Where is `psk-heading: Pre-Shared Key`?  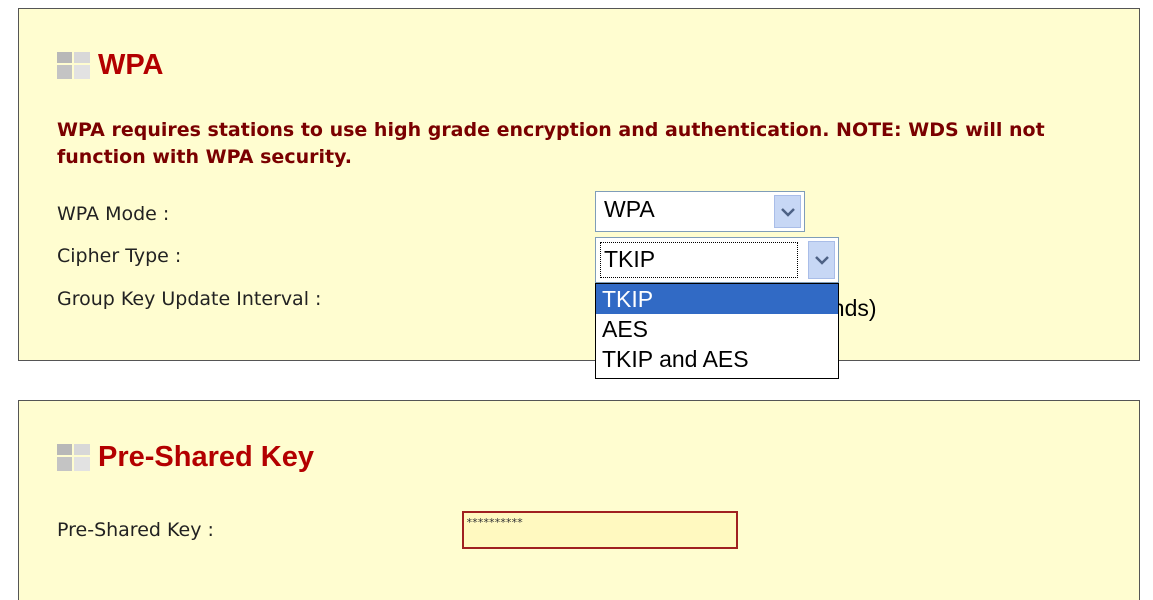
psk-heading: Pre-Shared Key is located at coordinates (185, 457).